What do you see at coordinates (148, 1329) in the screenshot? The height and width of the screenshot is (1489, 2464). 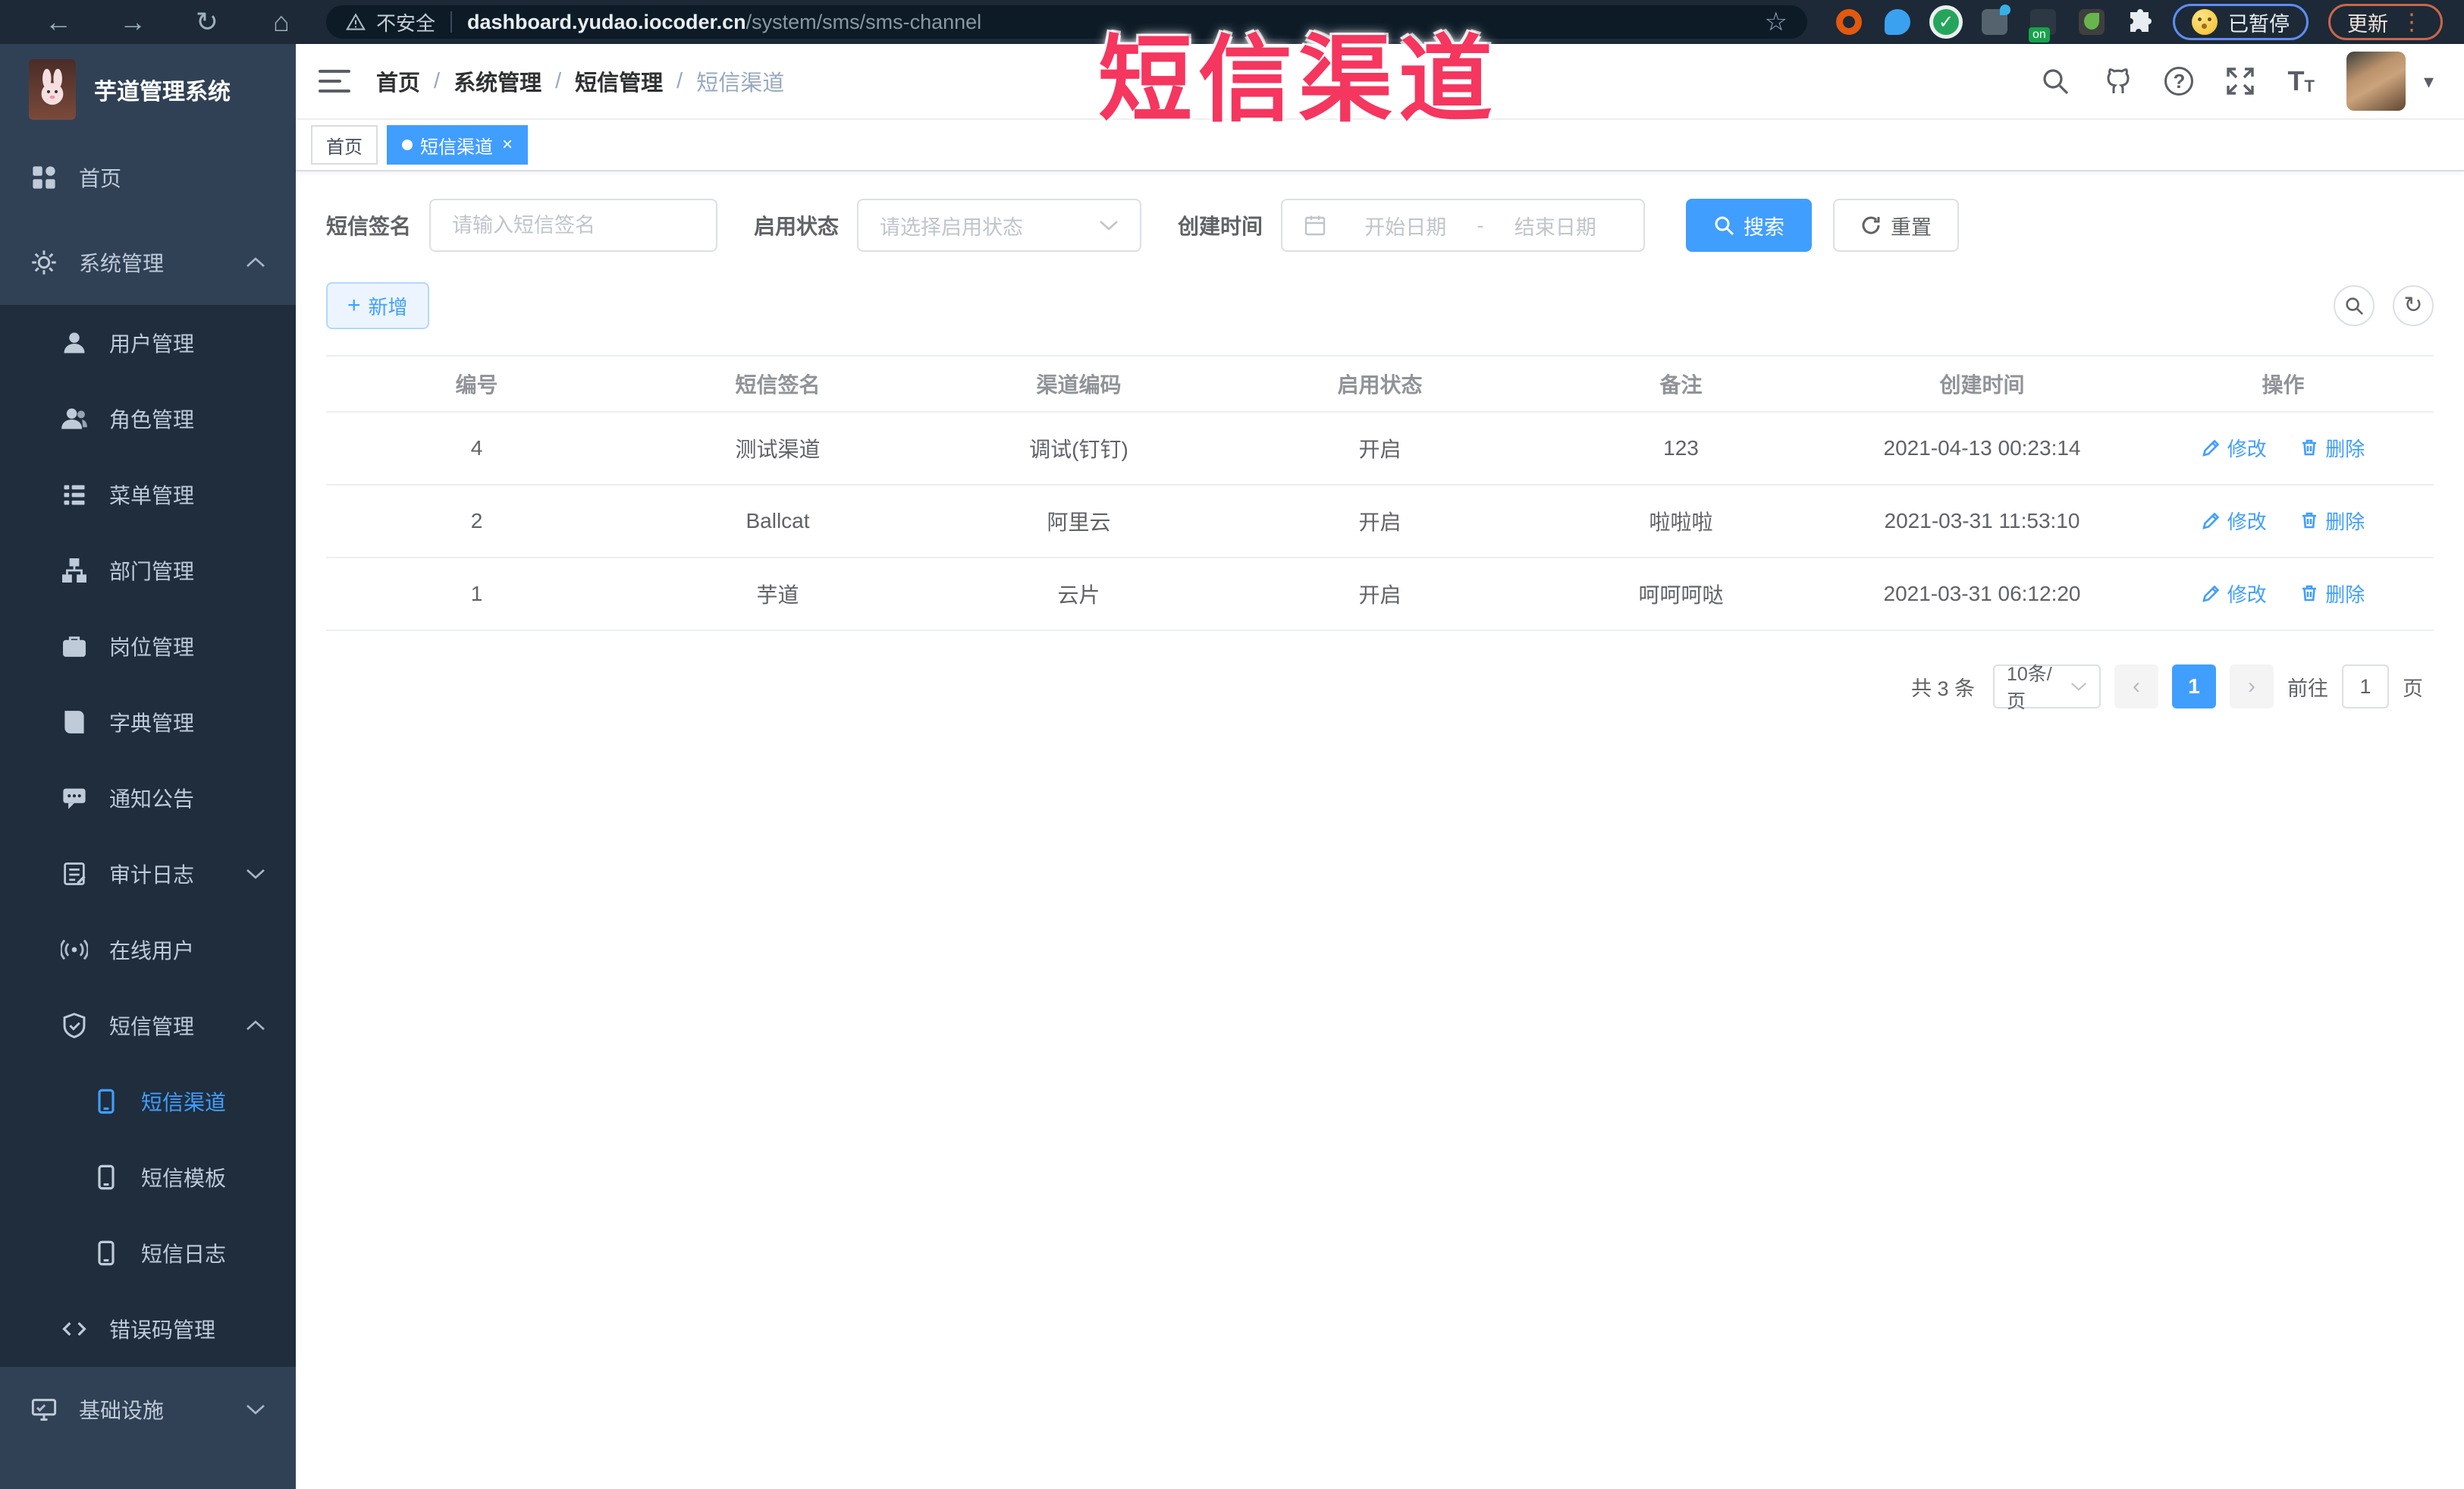 I see `sidebar-item-error-code: 错误码管理` at bounding box center [148, 1329].